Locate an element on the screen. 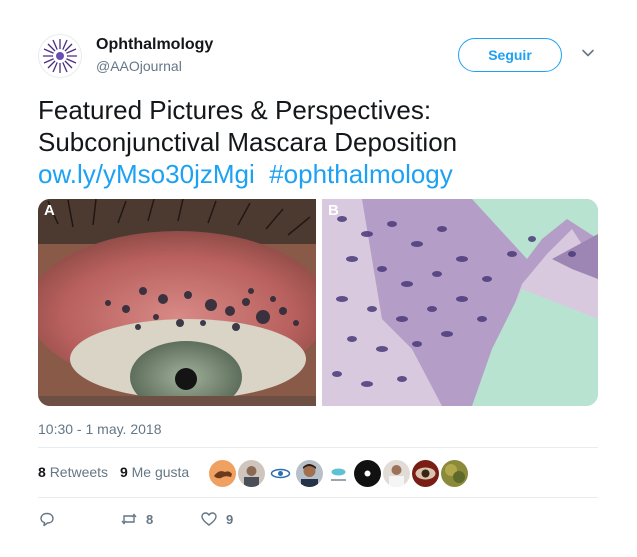 This screenshot has width=637, height=557. retweets-stat: 8 Retweets is located at coordinates (75, 472).